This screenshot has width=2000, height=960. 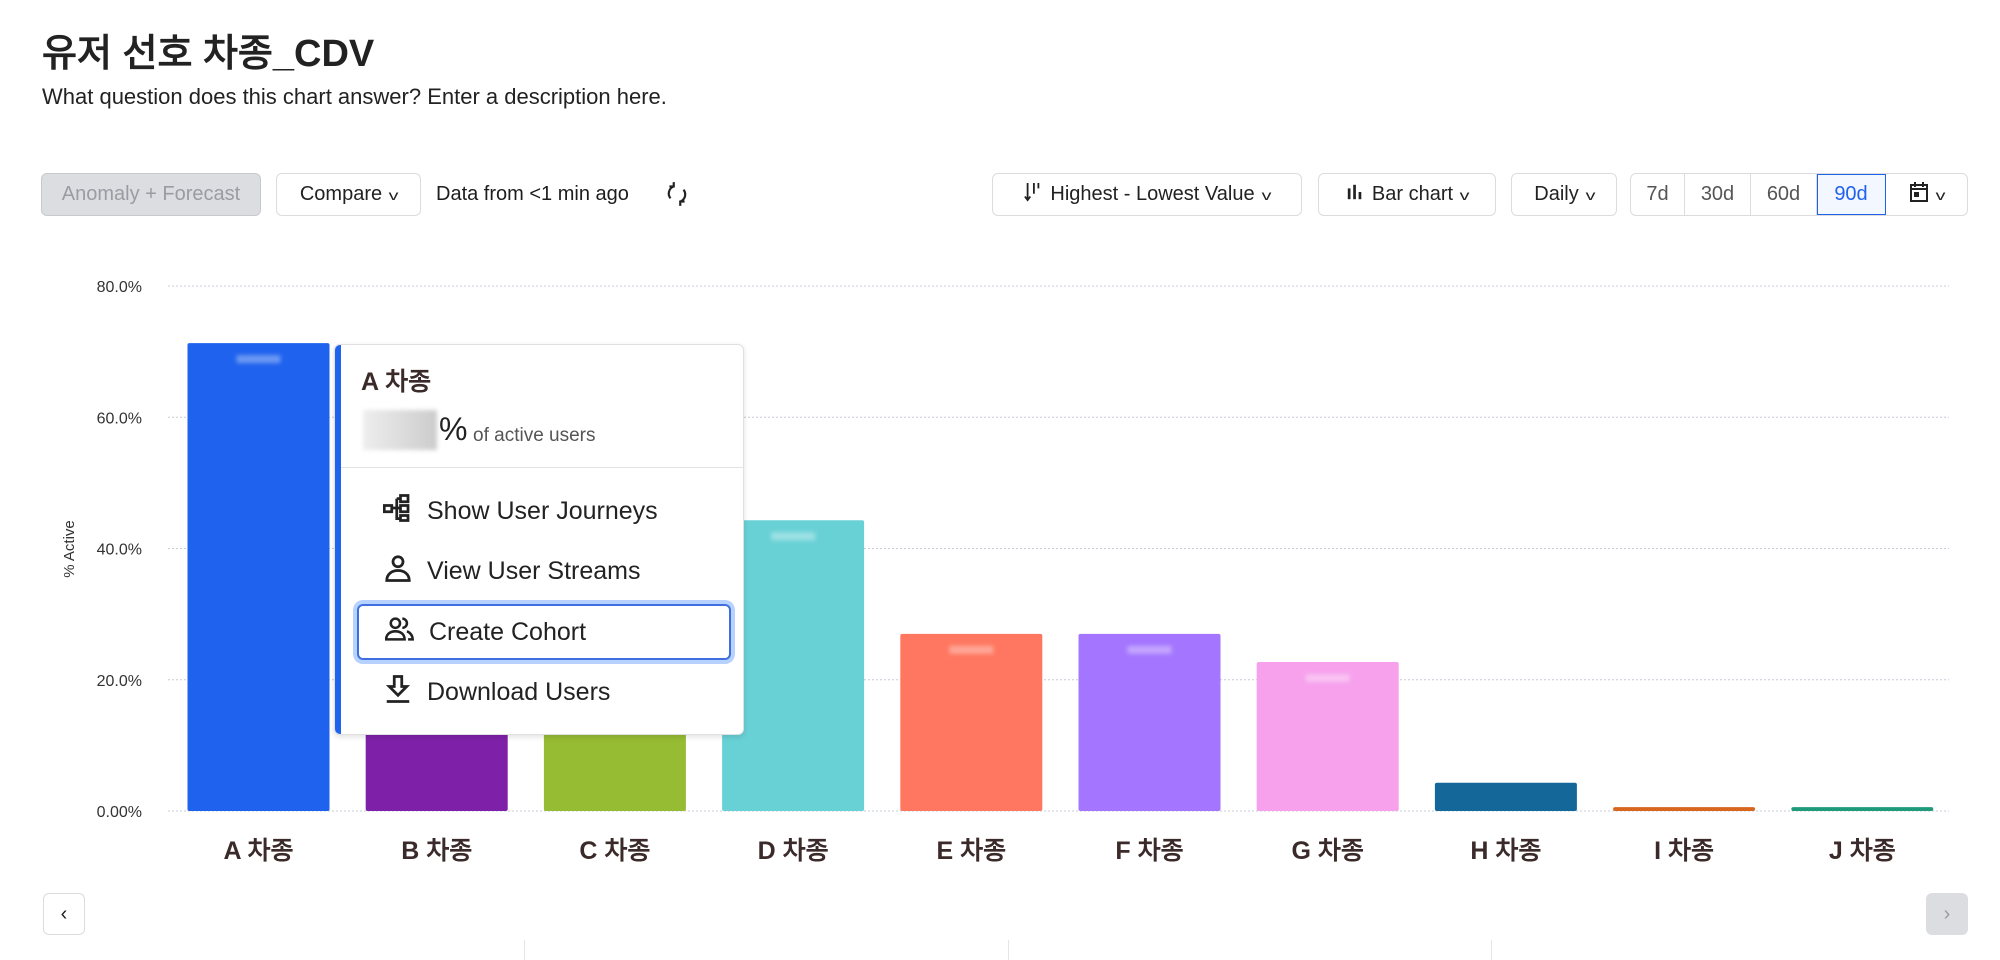 I want to click on chevron-right-icon: ›, so click(x=1947, y=913).